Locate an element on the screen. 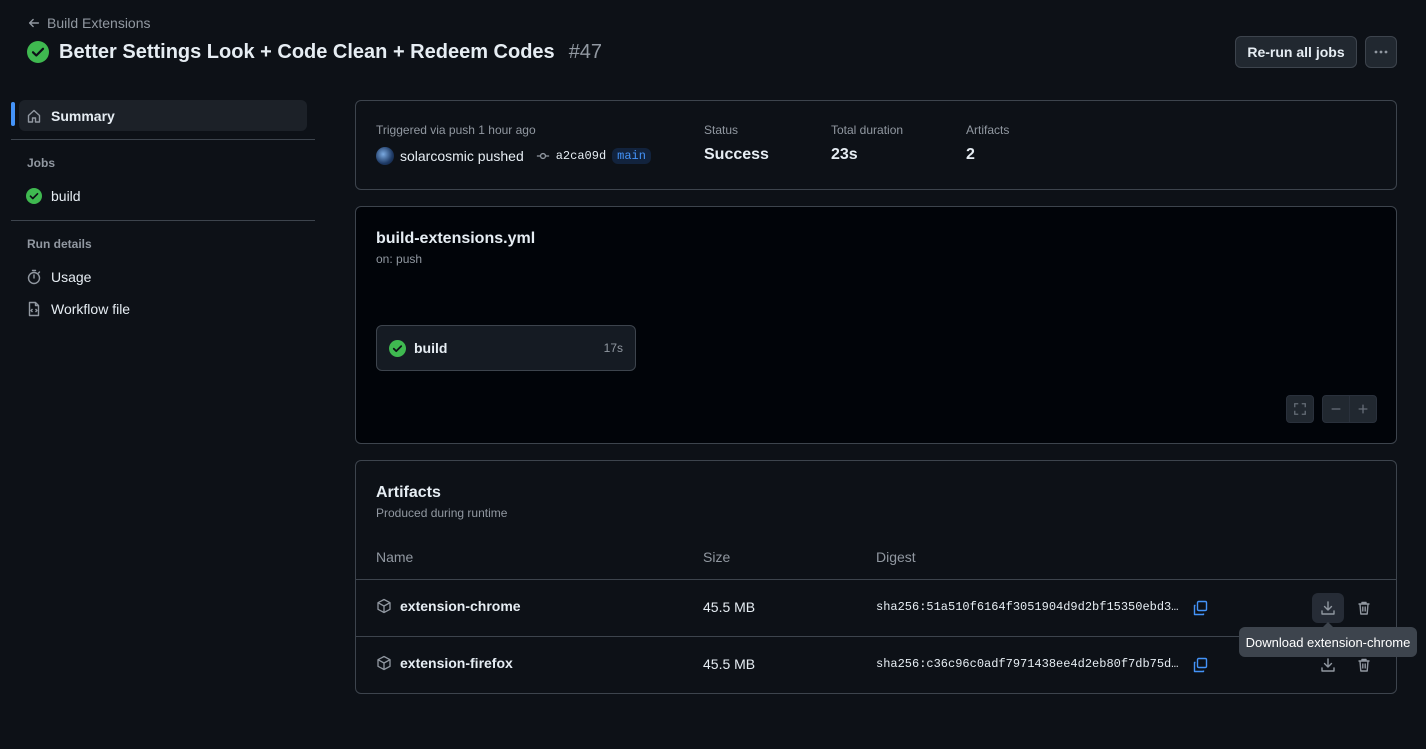  delete-artifact-button is located at coordinates (1364, 608).